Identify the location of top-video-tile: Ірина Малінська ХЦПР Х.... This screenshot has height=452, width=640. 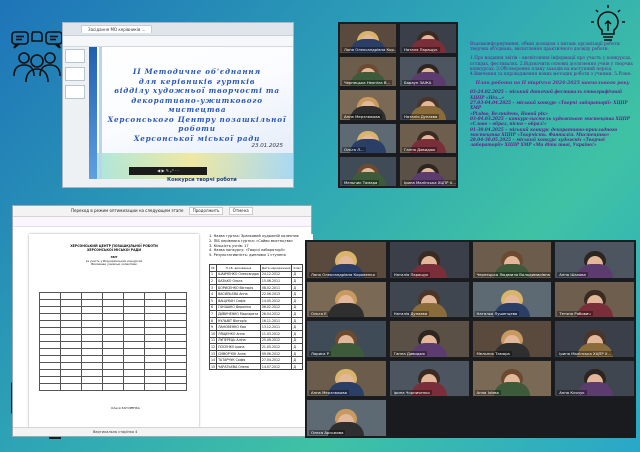
(428, 171).